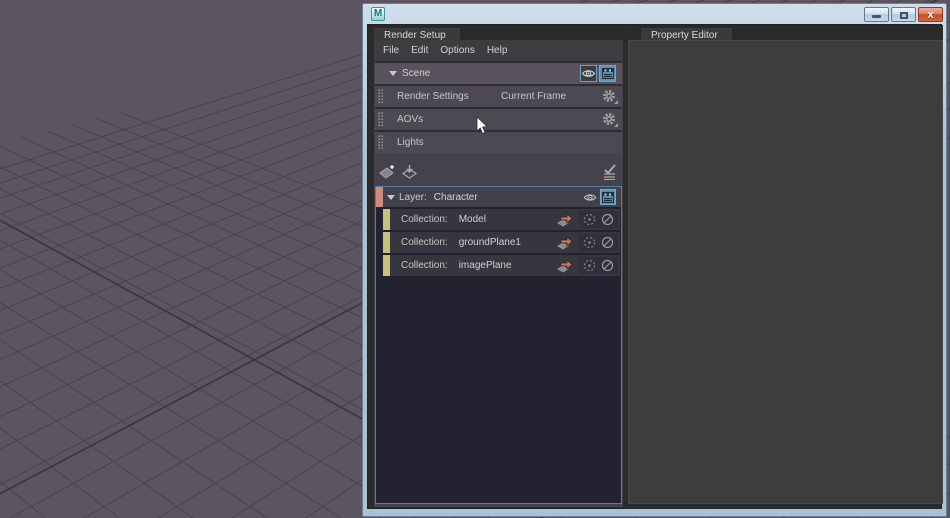 This screenshot has height=518, width=950. I want to click on layer-color-bar, so click(379, 197).